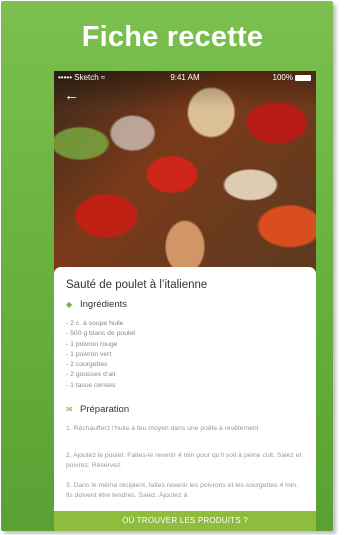  What do you see at coordinates (89, 354) in the screenshot?
I see `list-item: - 1 poivron vert` at bounding box center [89, 354].